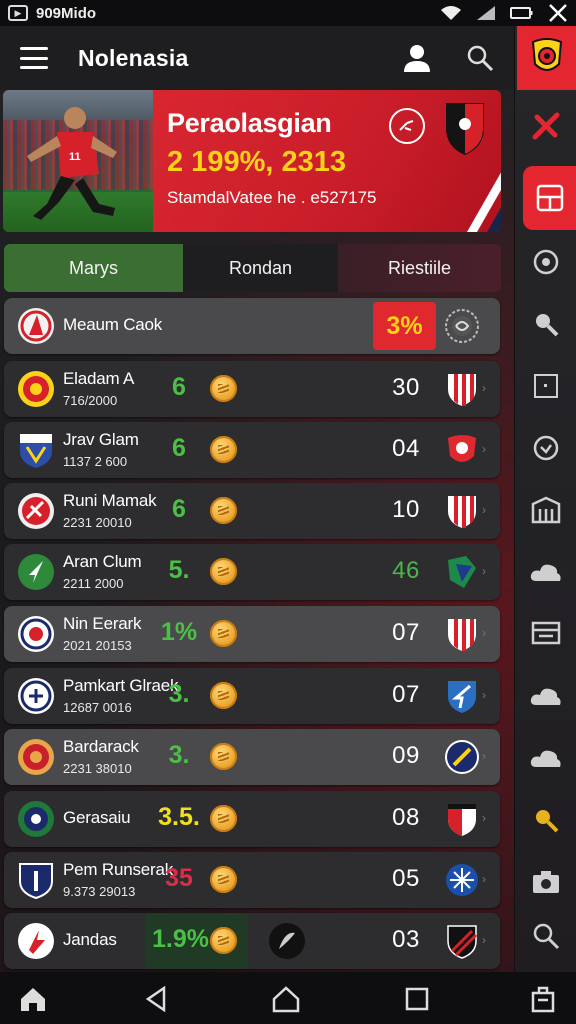 Image resolution: width=576 pixels, height=1024 pixels. What do you see at coordinates (417, 999) in the screenshot?
I see `recents-icon` at bounding box center [417, 999].